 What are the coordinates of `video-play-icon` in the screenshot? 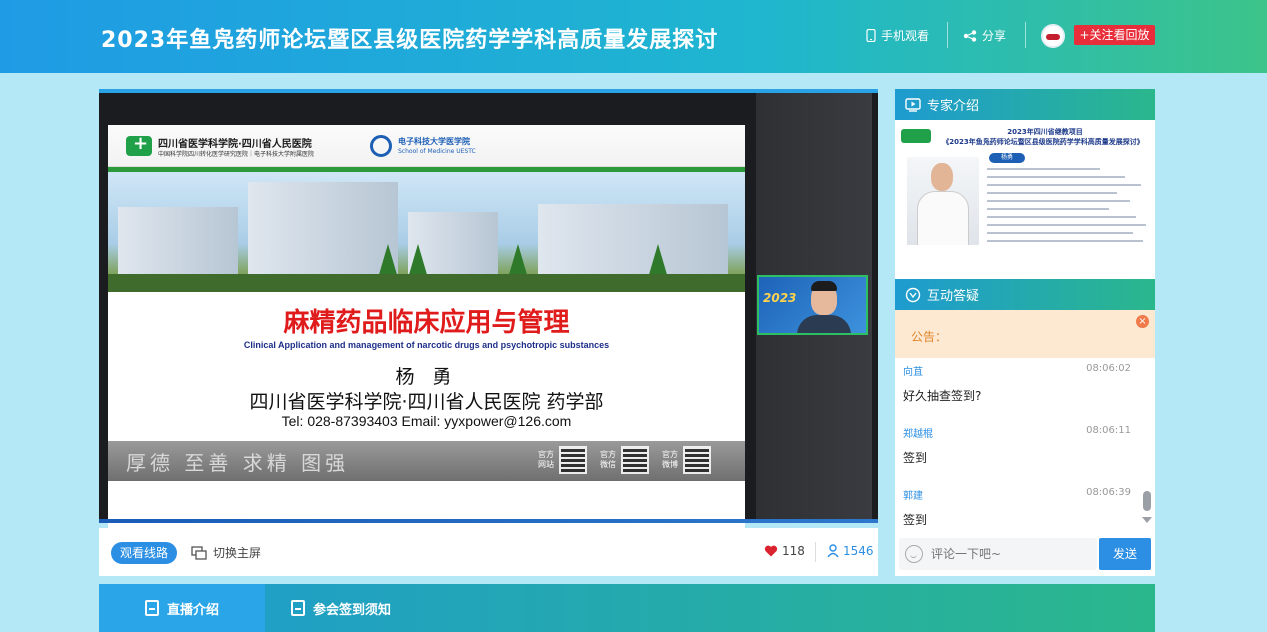 It's located at (913, 104).